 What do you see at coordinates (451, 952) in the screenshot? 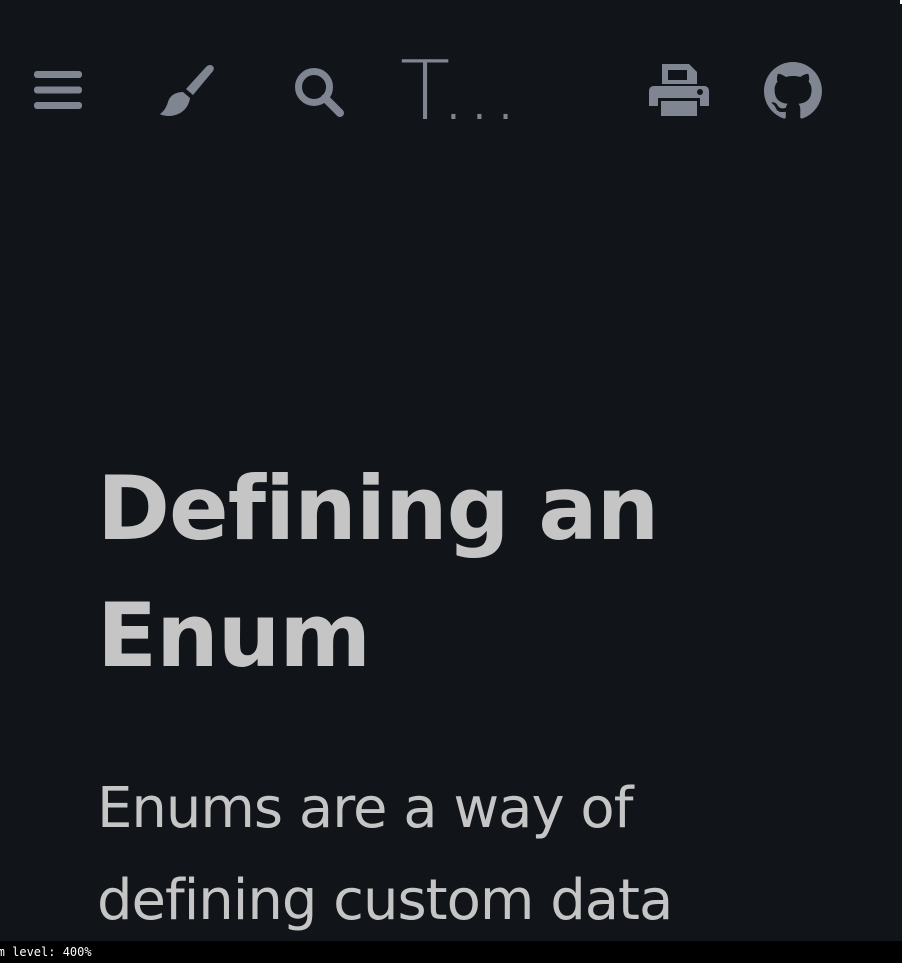
I see `status-bar: Zoom level: 400%` at bounding box center [451, 952].